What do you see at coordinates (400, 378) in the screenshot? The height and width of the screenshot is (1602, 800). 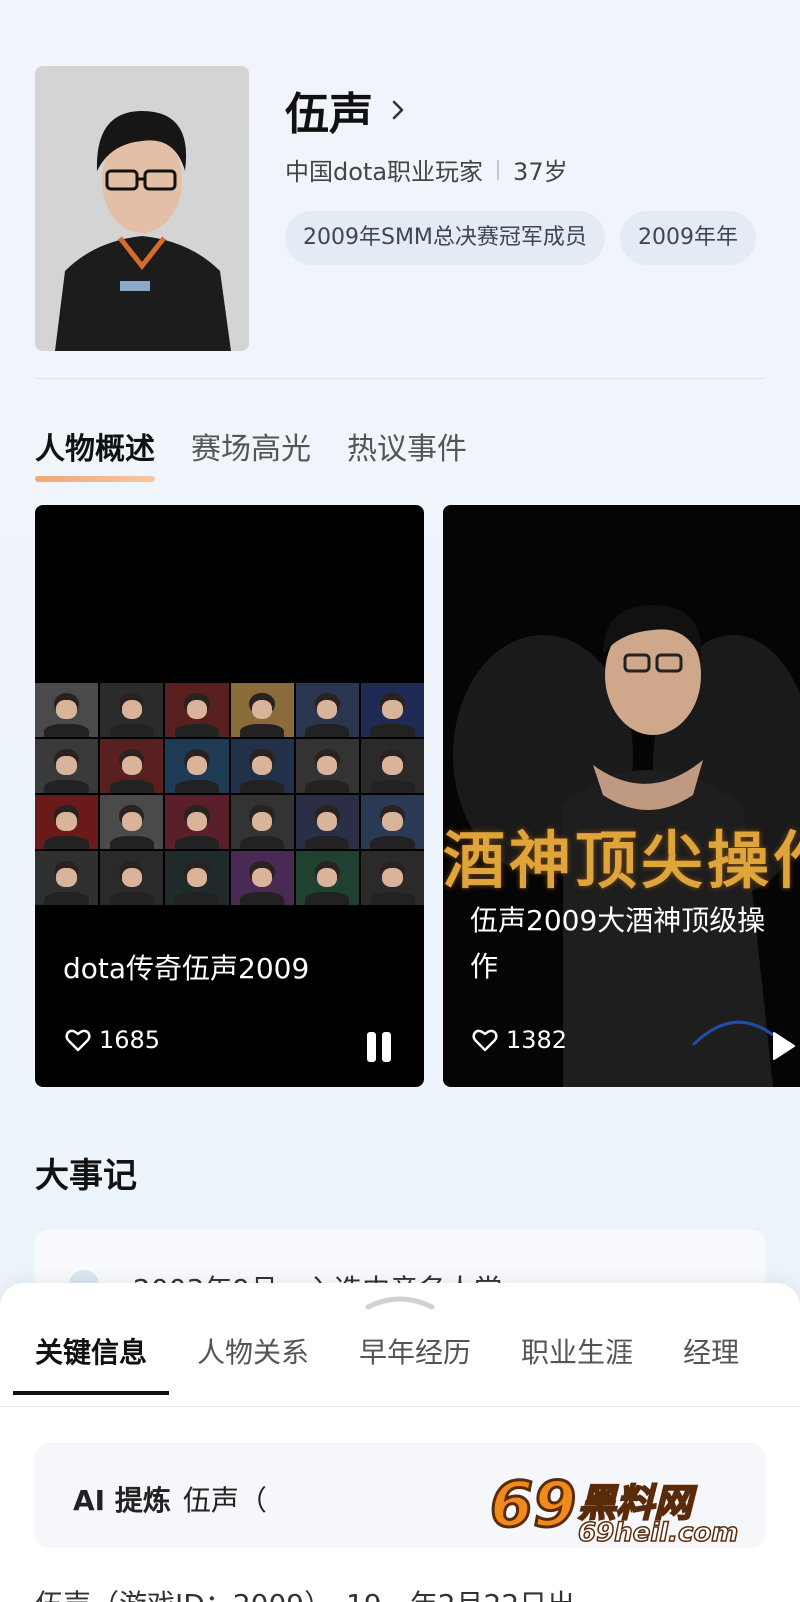 I see `header-divider` at bounding box center [400, 378].